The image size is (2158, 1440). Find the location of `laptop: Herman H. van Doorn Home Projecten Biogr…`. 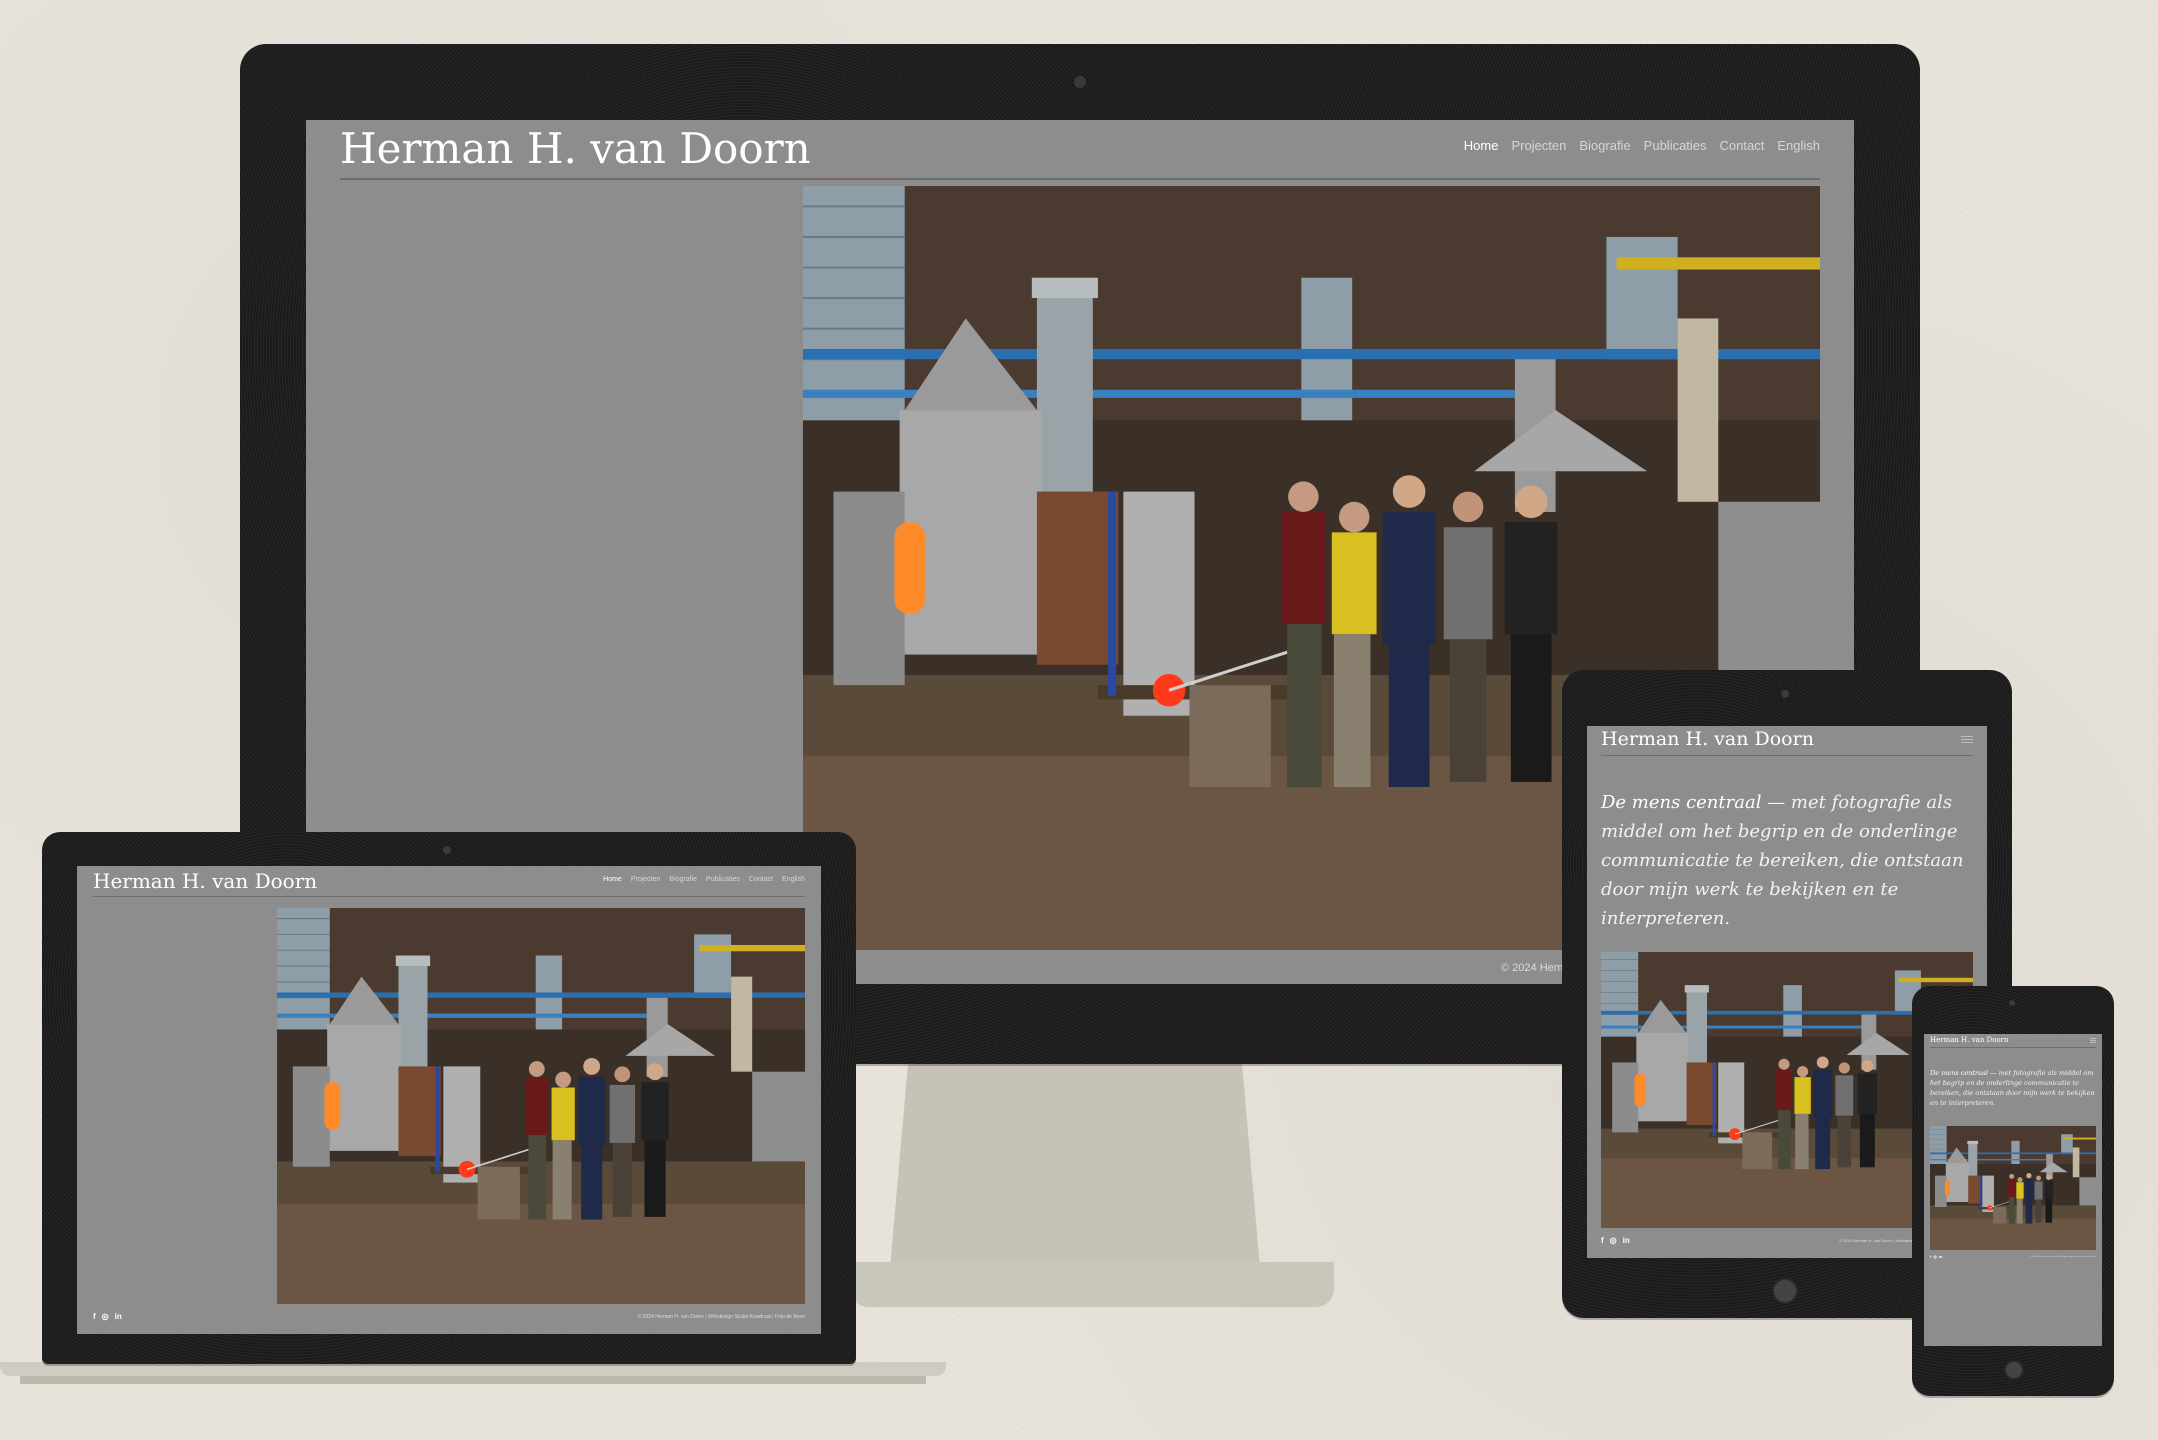

laptop: Herman H. van Doorn Home Projecten Biogr… is located at coordinates (449, 1098).